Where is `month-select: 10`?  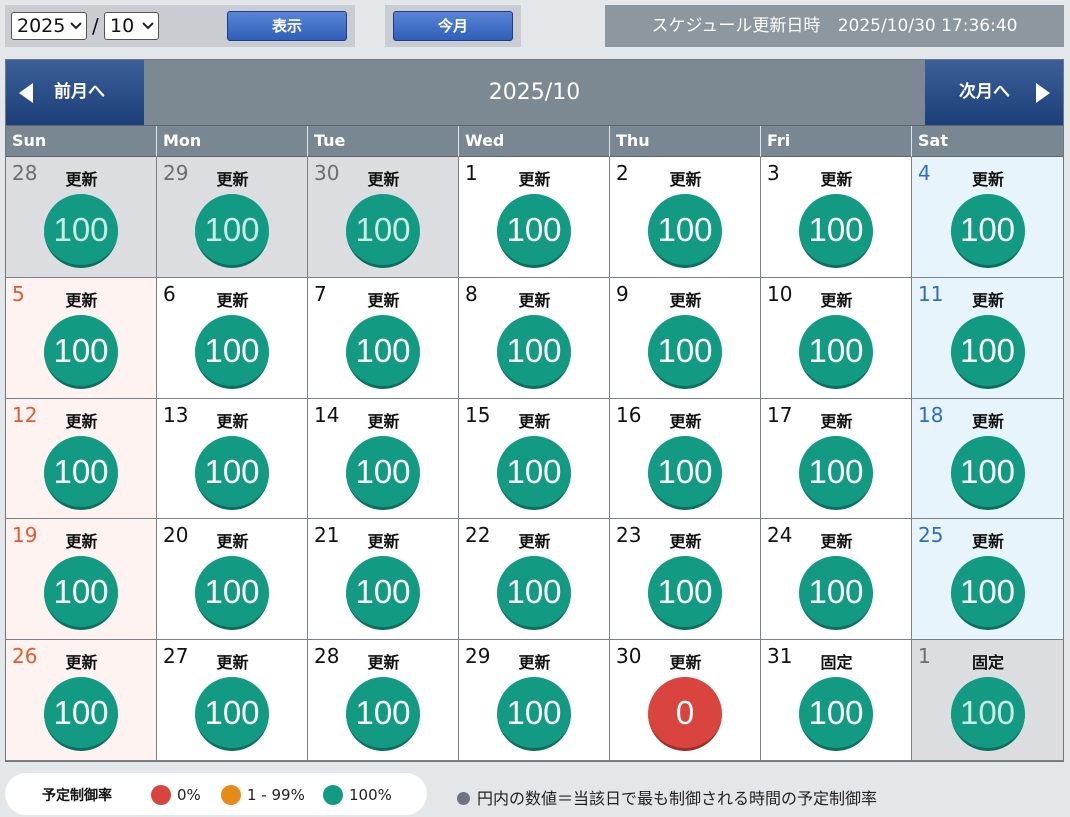
month-select: 10 is located at coordinates (131, 26).